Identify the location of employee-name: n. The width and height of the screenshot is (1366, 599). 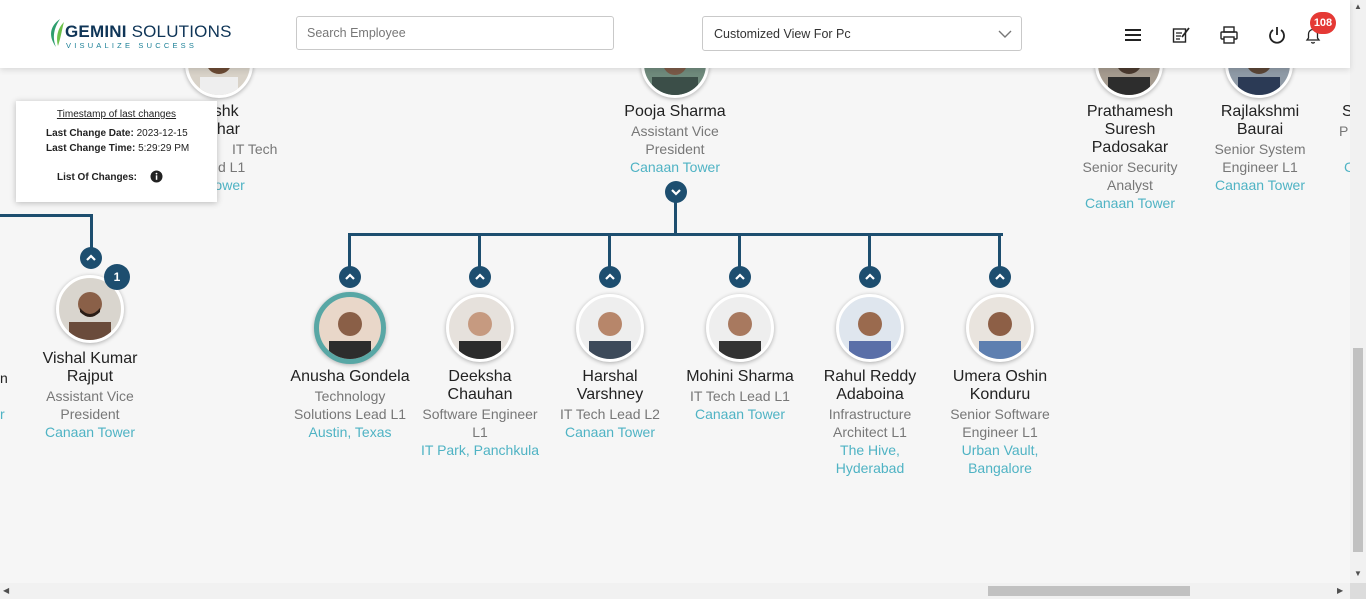
(4, 378).